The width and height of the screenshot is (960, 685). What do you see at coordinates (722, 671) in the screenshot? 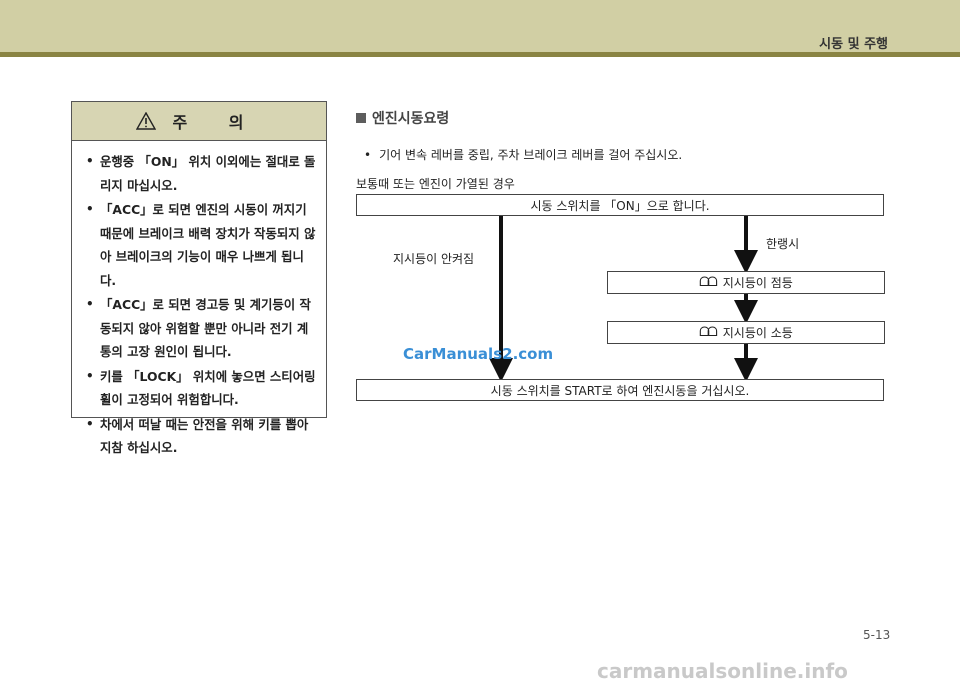
I see `footer-watermark: carmanualsonline.info` at bounding box center [722, 671].